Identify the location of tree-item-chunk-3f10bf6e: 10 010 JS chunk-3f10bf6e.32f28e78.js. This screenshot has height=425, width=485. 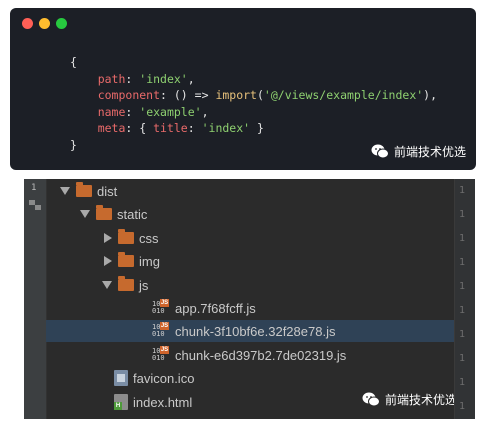
(250, 331).